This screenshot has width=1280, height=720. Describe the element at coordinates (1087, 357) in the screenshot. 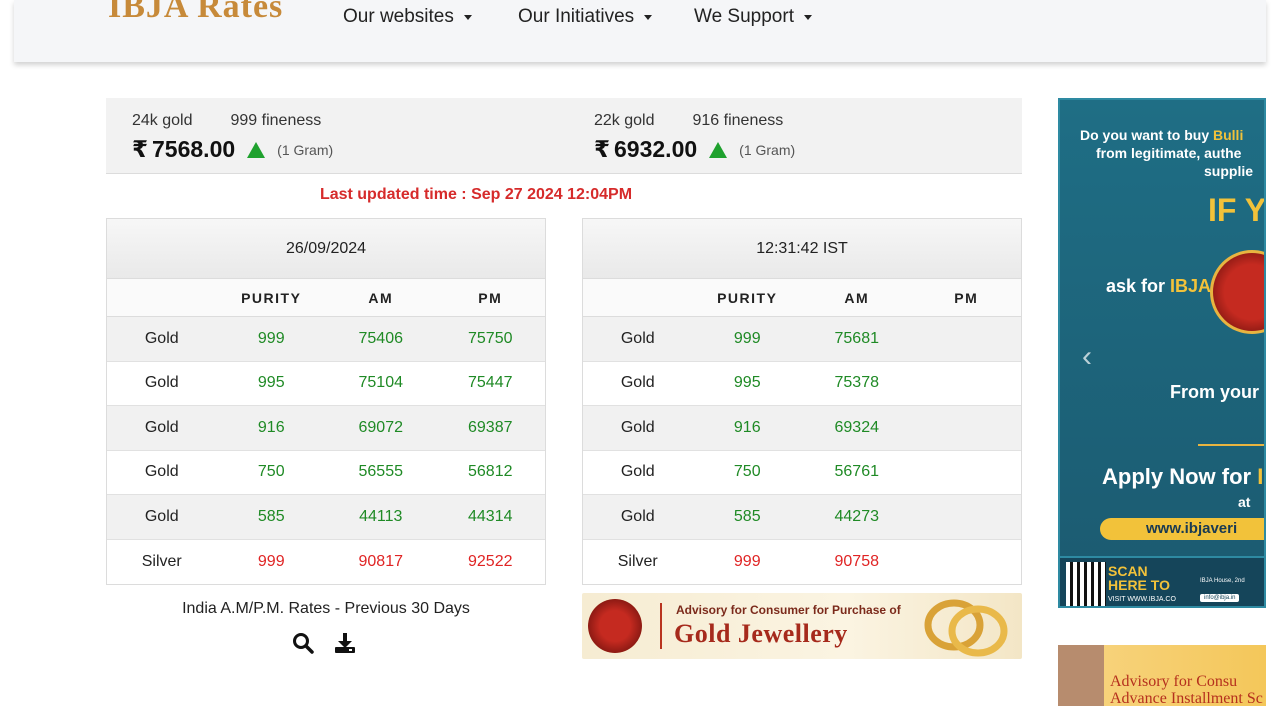

I see `carousel-prev-icon: ‹` at that location.